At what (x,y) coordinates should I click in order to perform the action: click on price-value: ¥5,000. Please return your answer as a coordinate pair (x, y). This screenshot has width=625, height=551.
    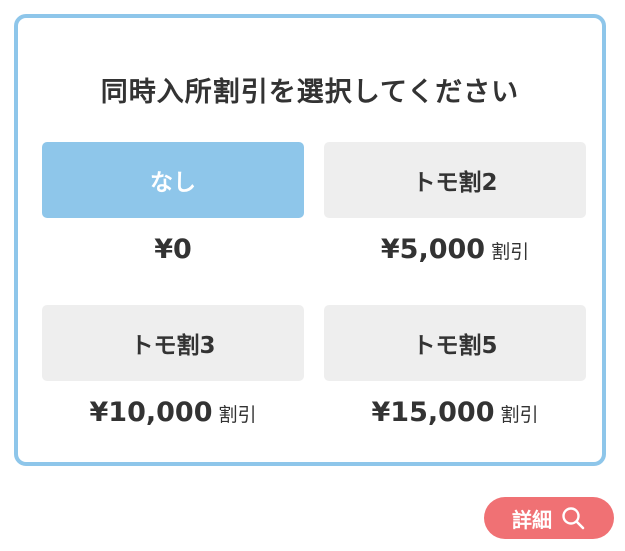
    Looking at the image, I should click on (433, 249).